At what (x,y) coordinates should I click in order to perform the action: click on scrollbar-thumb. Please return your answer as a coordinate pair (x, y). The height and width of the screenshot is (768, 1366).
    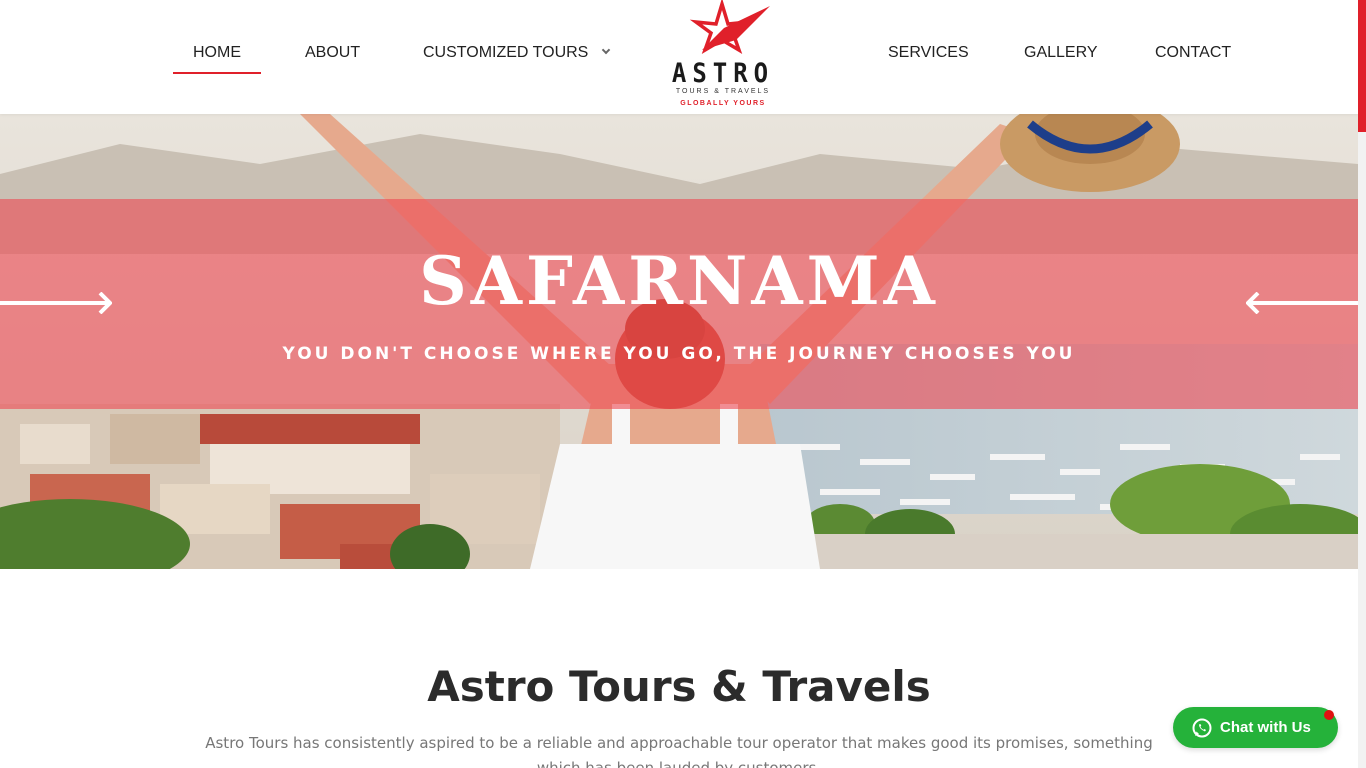
    Looking at the image, I should click on (1362, 66).